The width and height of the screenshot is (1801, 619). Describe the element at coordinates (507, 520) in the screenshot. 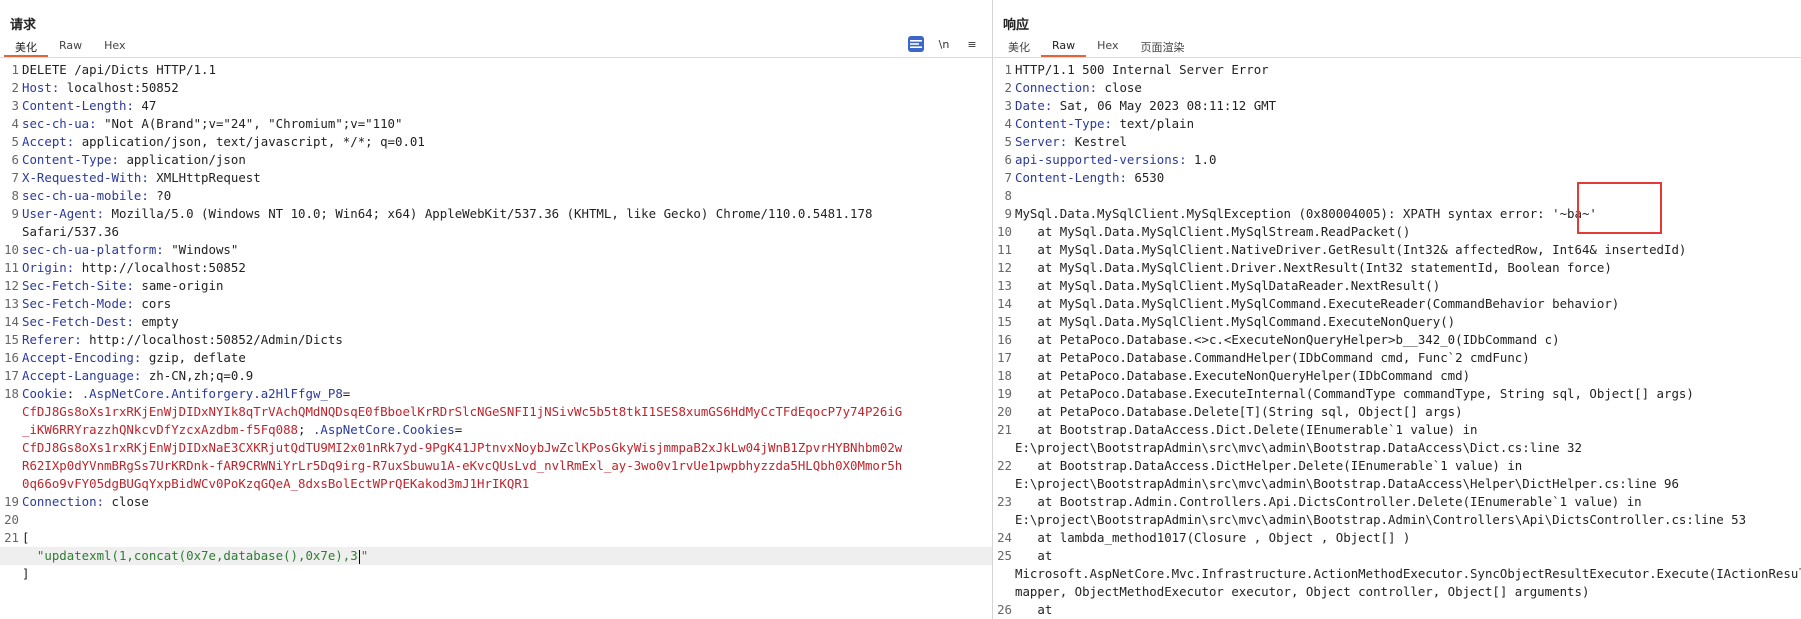

I see `line-text` at that location.